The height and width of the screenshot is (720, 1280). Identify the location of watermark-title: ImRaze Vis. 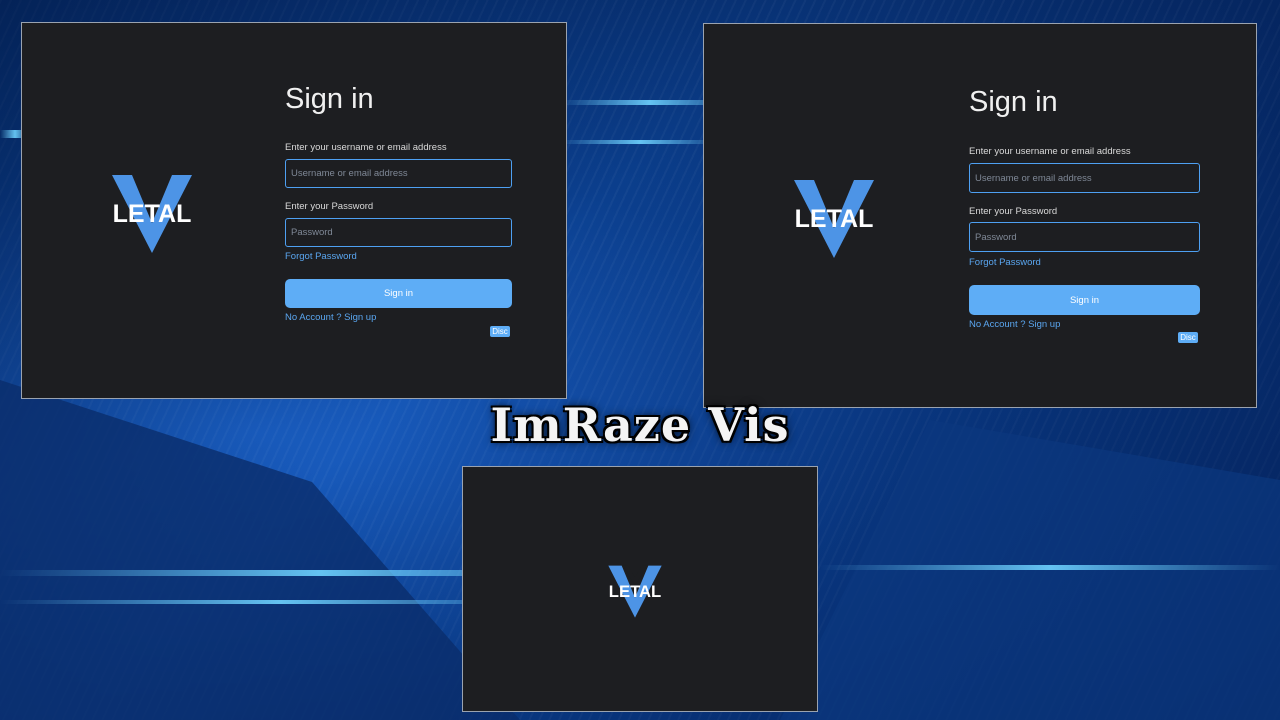
(640, 425).